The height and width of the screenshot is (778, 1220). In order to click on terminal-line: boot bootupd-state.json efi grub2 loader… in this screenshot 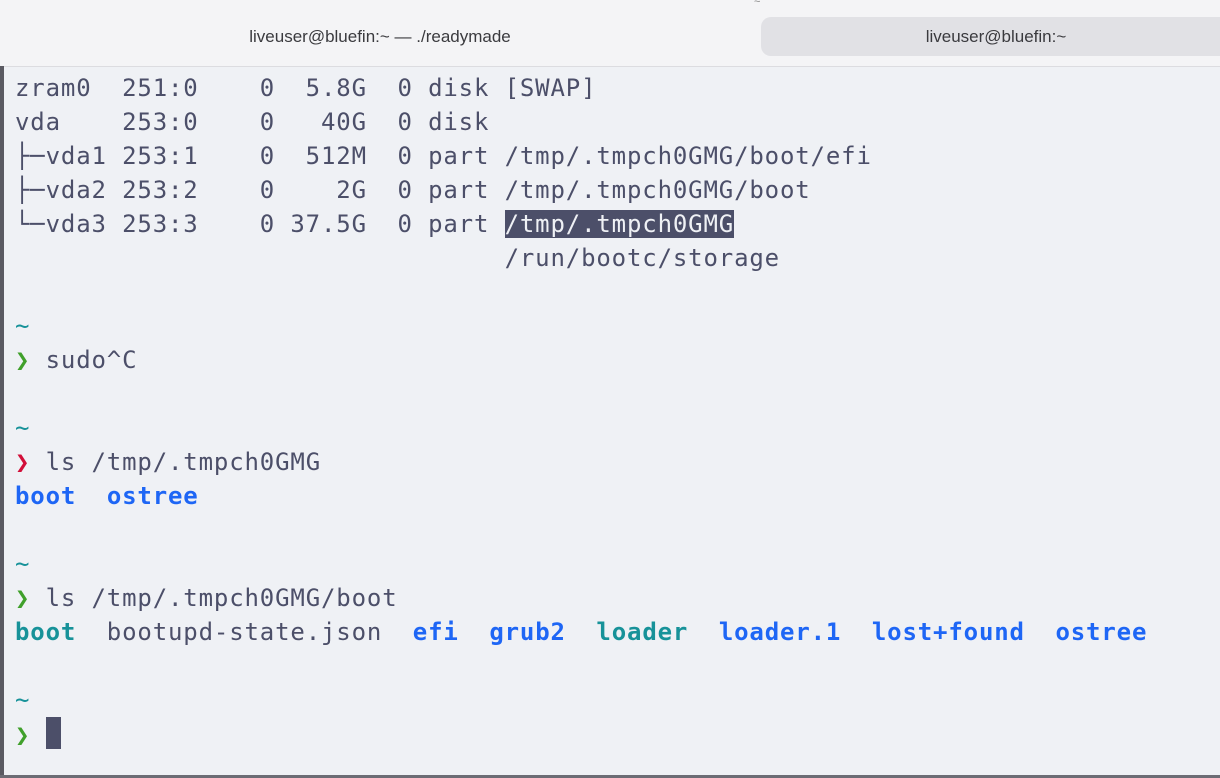, I will do `click(581, 632)`.